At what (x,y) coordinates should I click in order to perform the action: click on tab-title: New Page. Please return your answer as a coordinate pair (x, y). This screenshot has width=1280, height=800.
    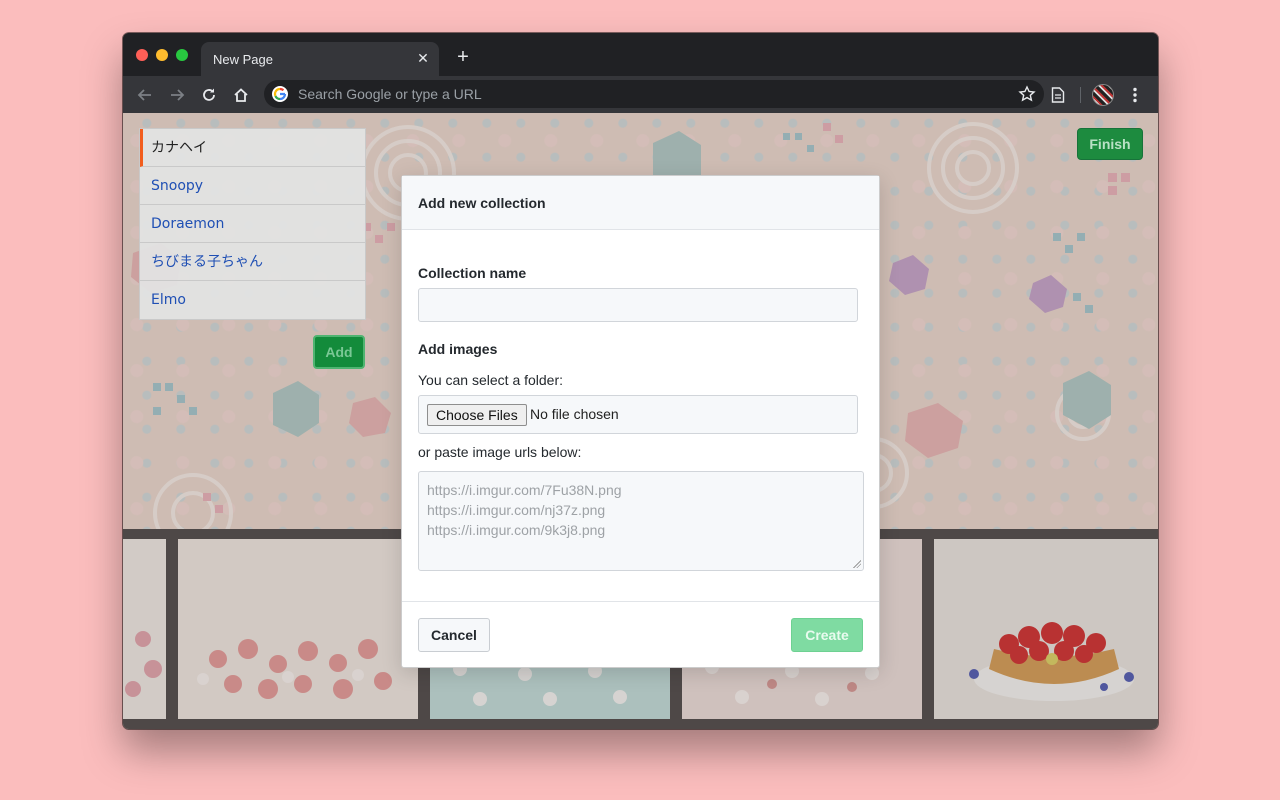
    Looking at the image, I should click on (243, 59).